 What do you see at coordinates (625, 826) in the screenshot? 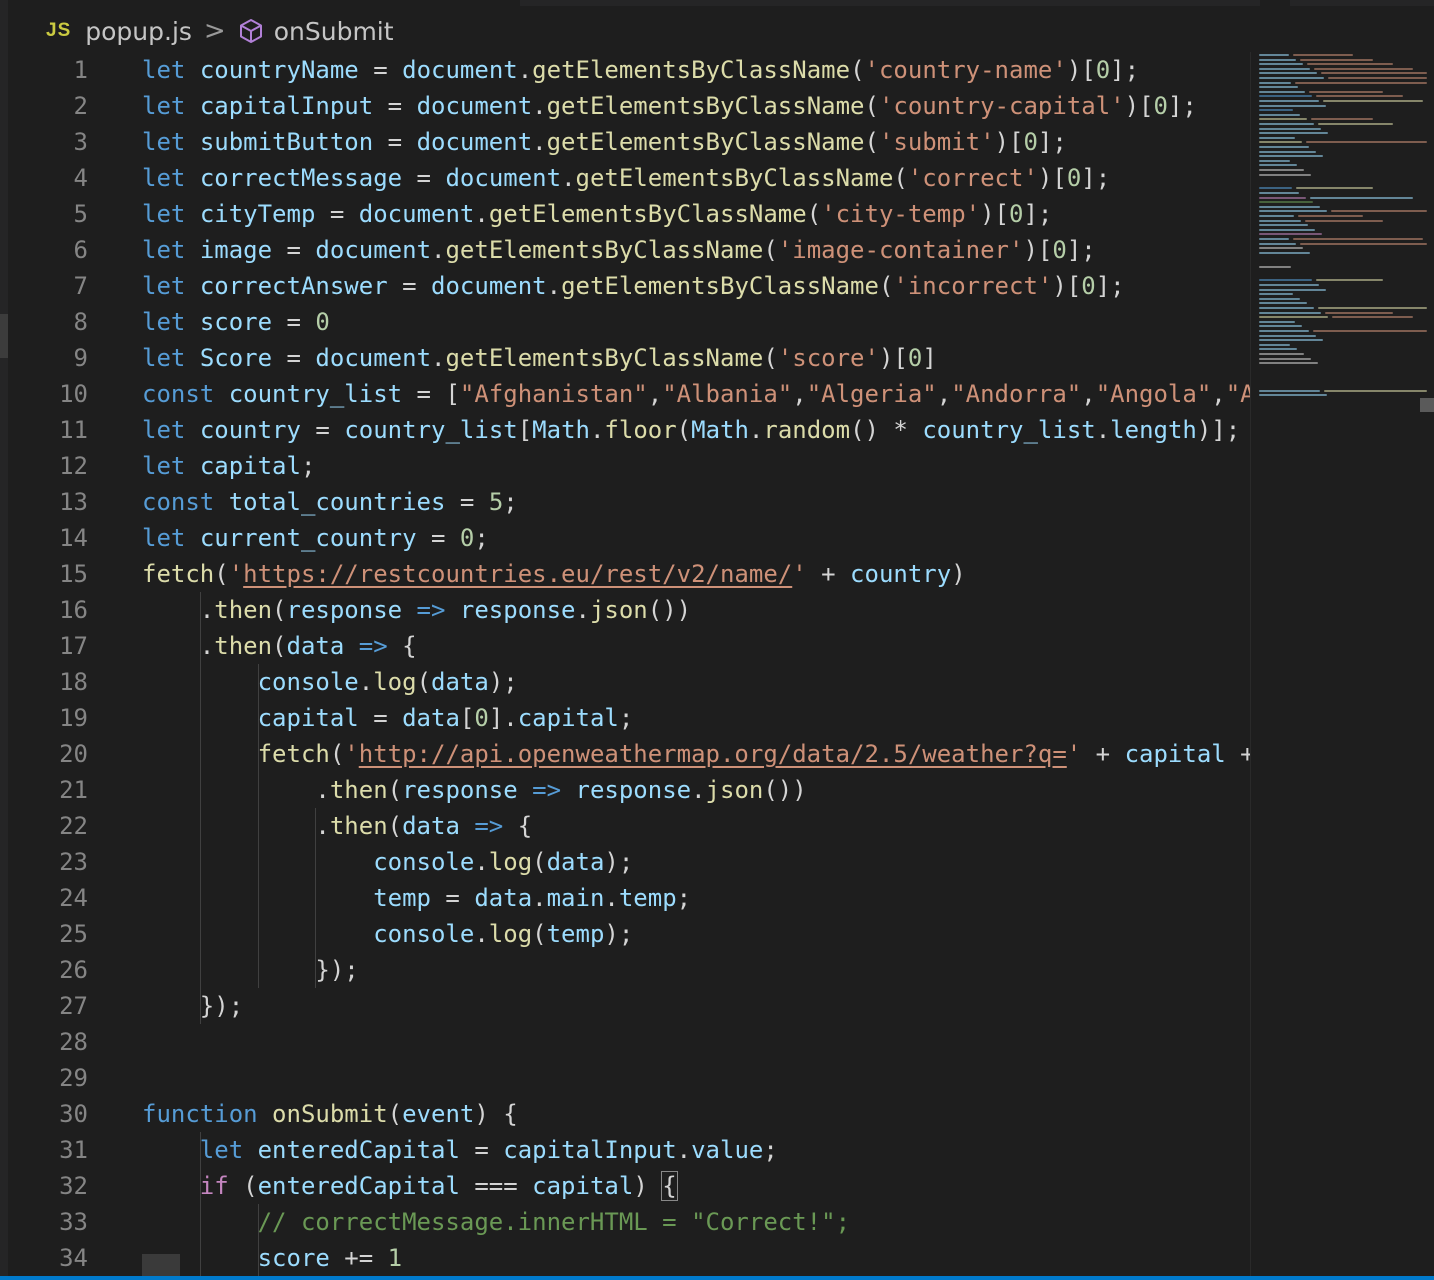
I see `code-line: 22 .then(data => {` at bounding box center [625, 826].